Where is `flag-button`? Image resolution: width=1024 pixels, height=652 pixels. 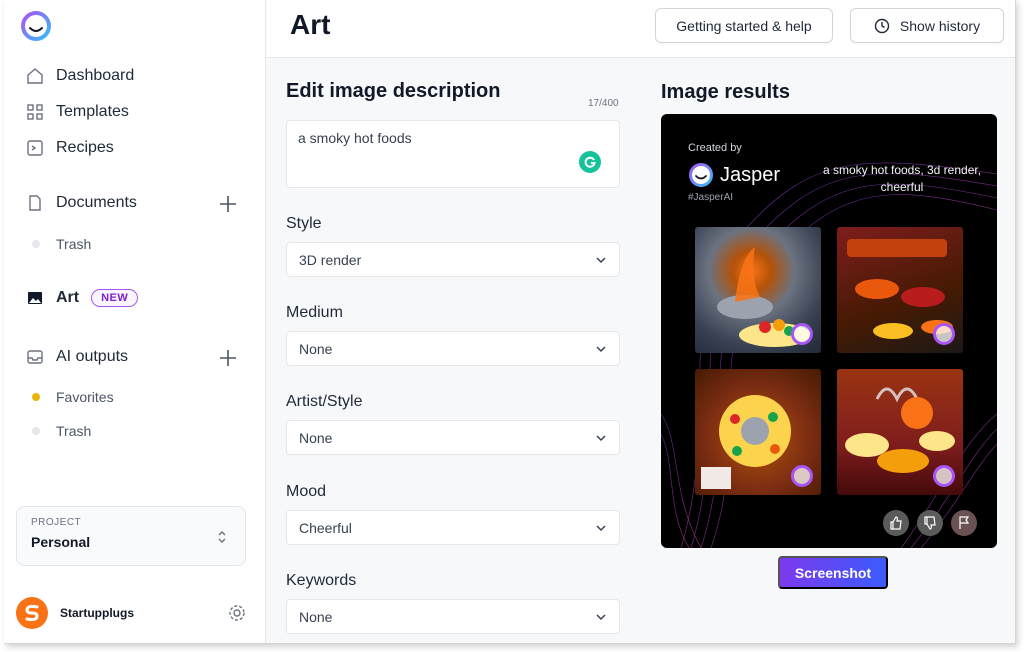 flag-button is located at coordinates (964, 523).